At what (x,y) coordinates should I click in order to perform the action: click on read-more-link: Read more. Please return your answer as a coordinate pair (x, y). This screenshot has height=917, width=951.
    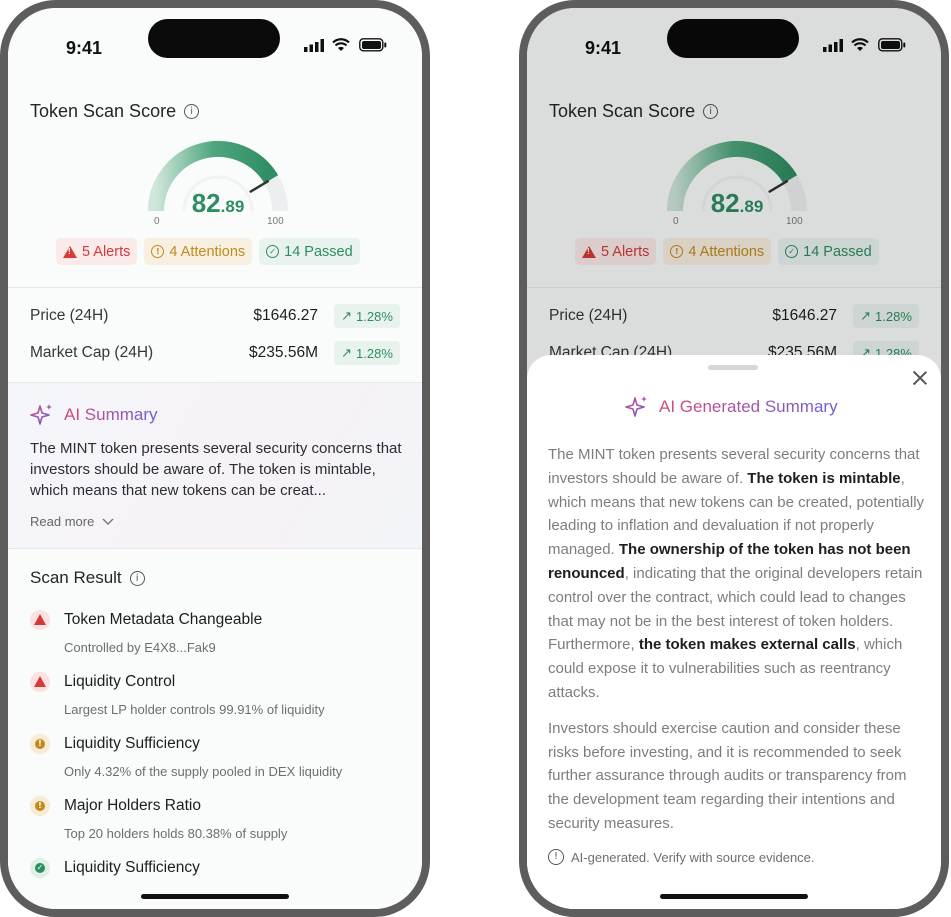
    Looking at the image, I should click on (72, 521).